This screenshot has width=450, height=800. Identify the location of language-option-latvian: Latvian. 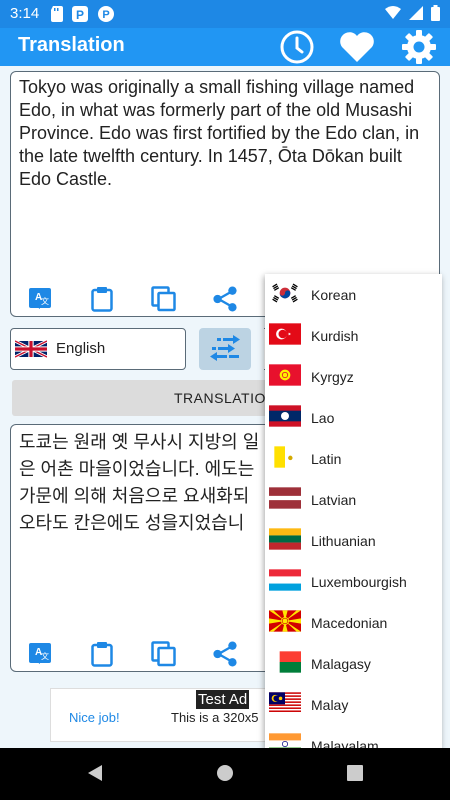
(353, 499).